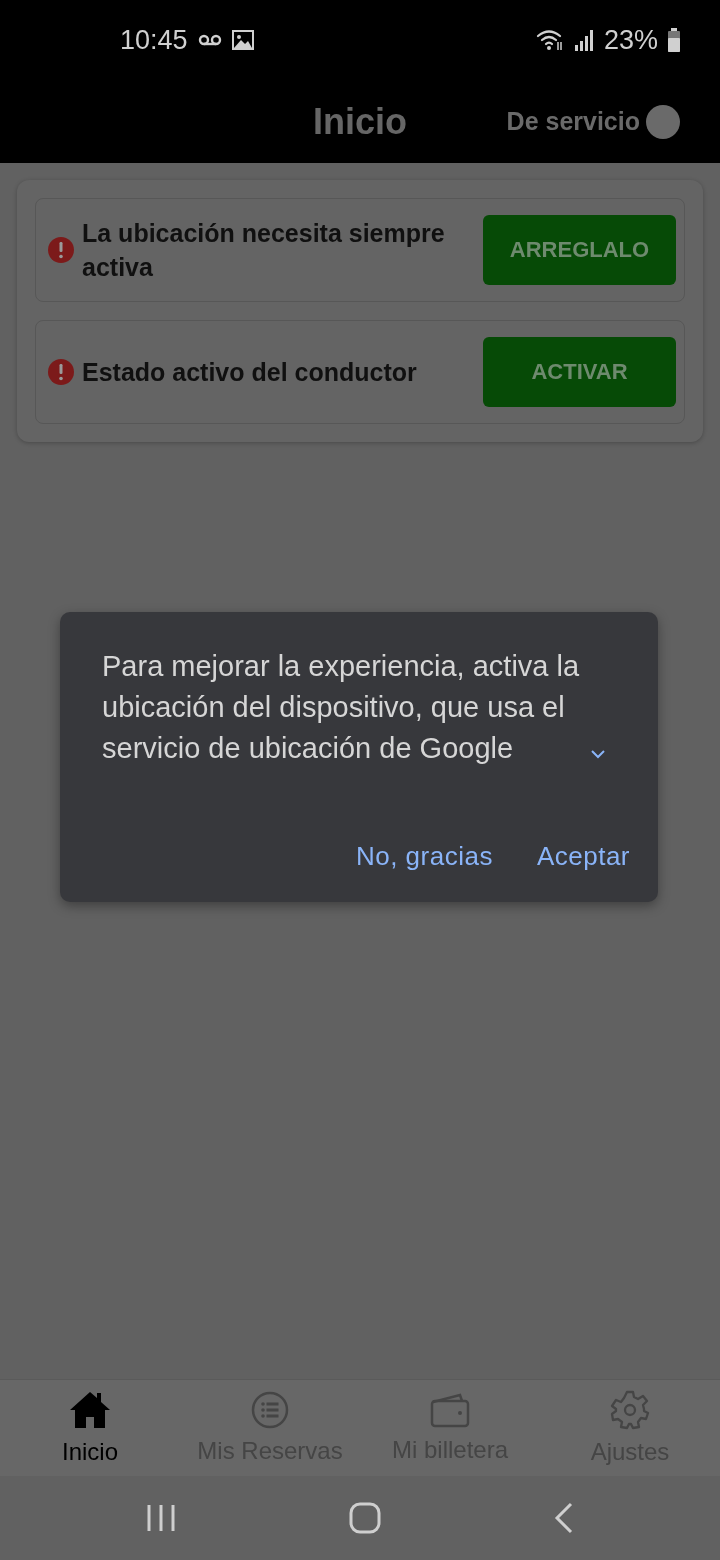  What do you see at coordinates (630, 40) in the screenshot?
I see `battery-percent: 23%` at bounding box center [630, 40].